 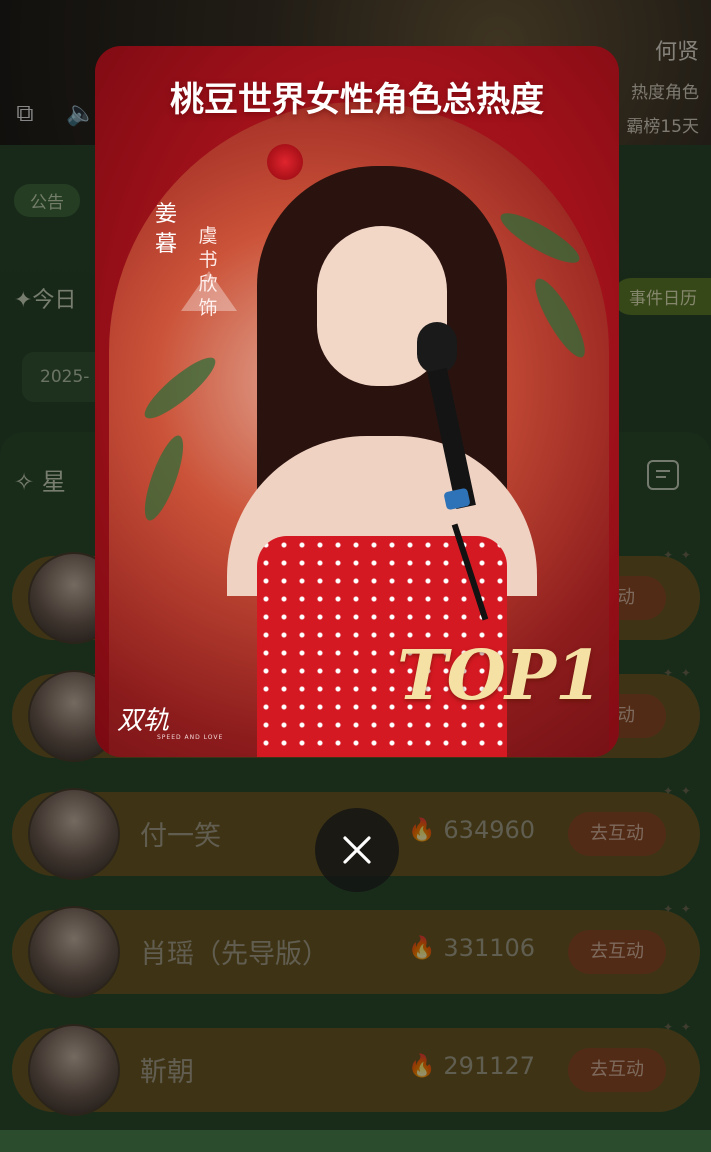 What do you see at coordinates (499, 676) in the screenshot?
I see `rank-badge: TOP1` at bounding box center [499, 676].